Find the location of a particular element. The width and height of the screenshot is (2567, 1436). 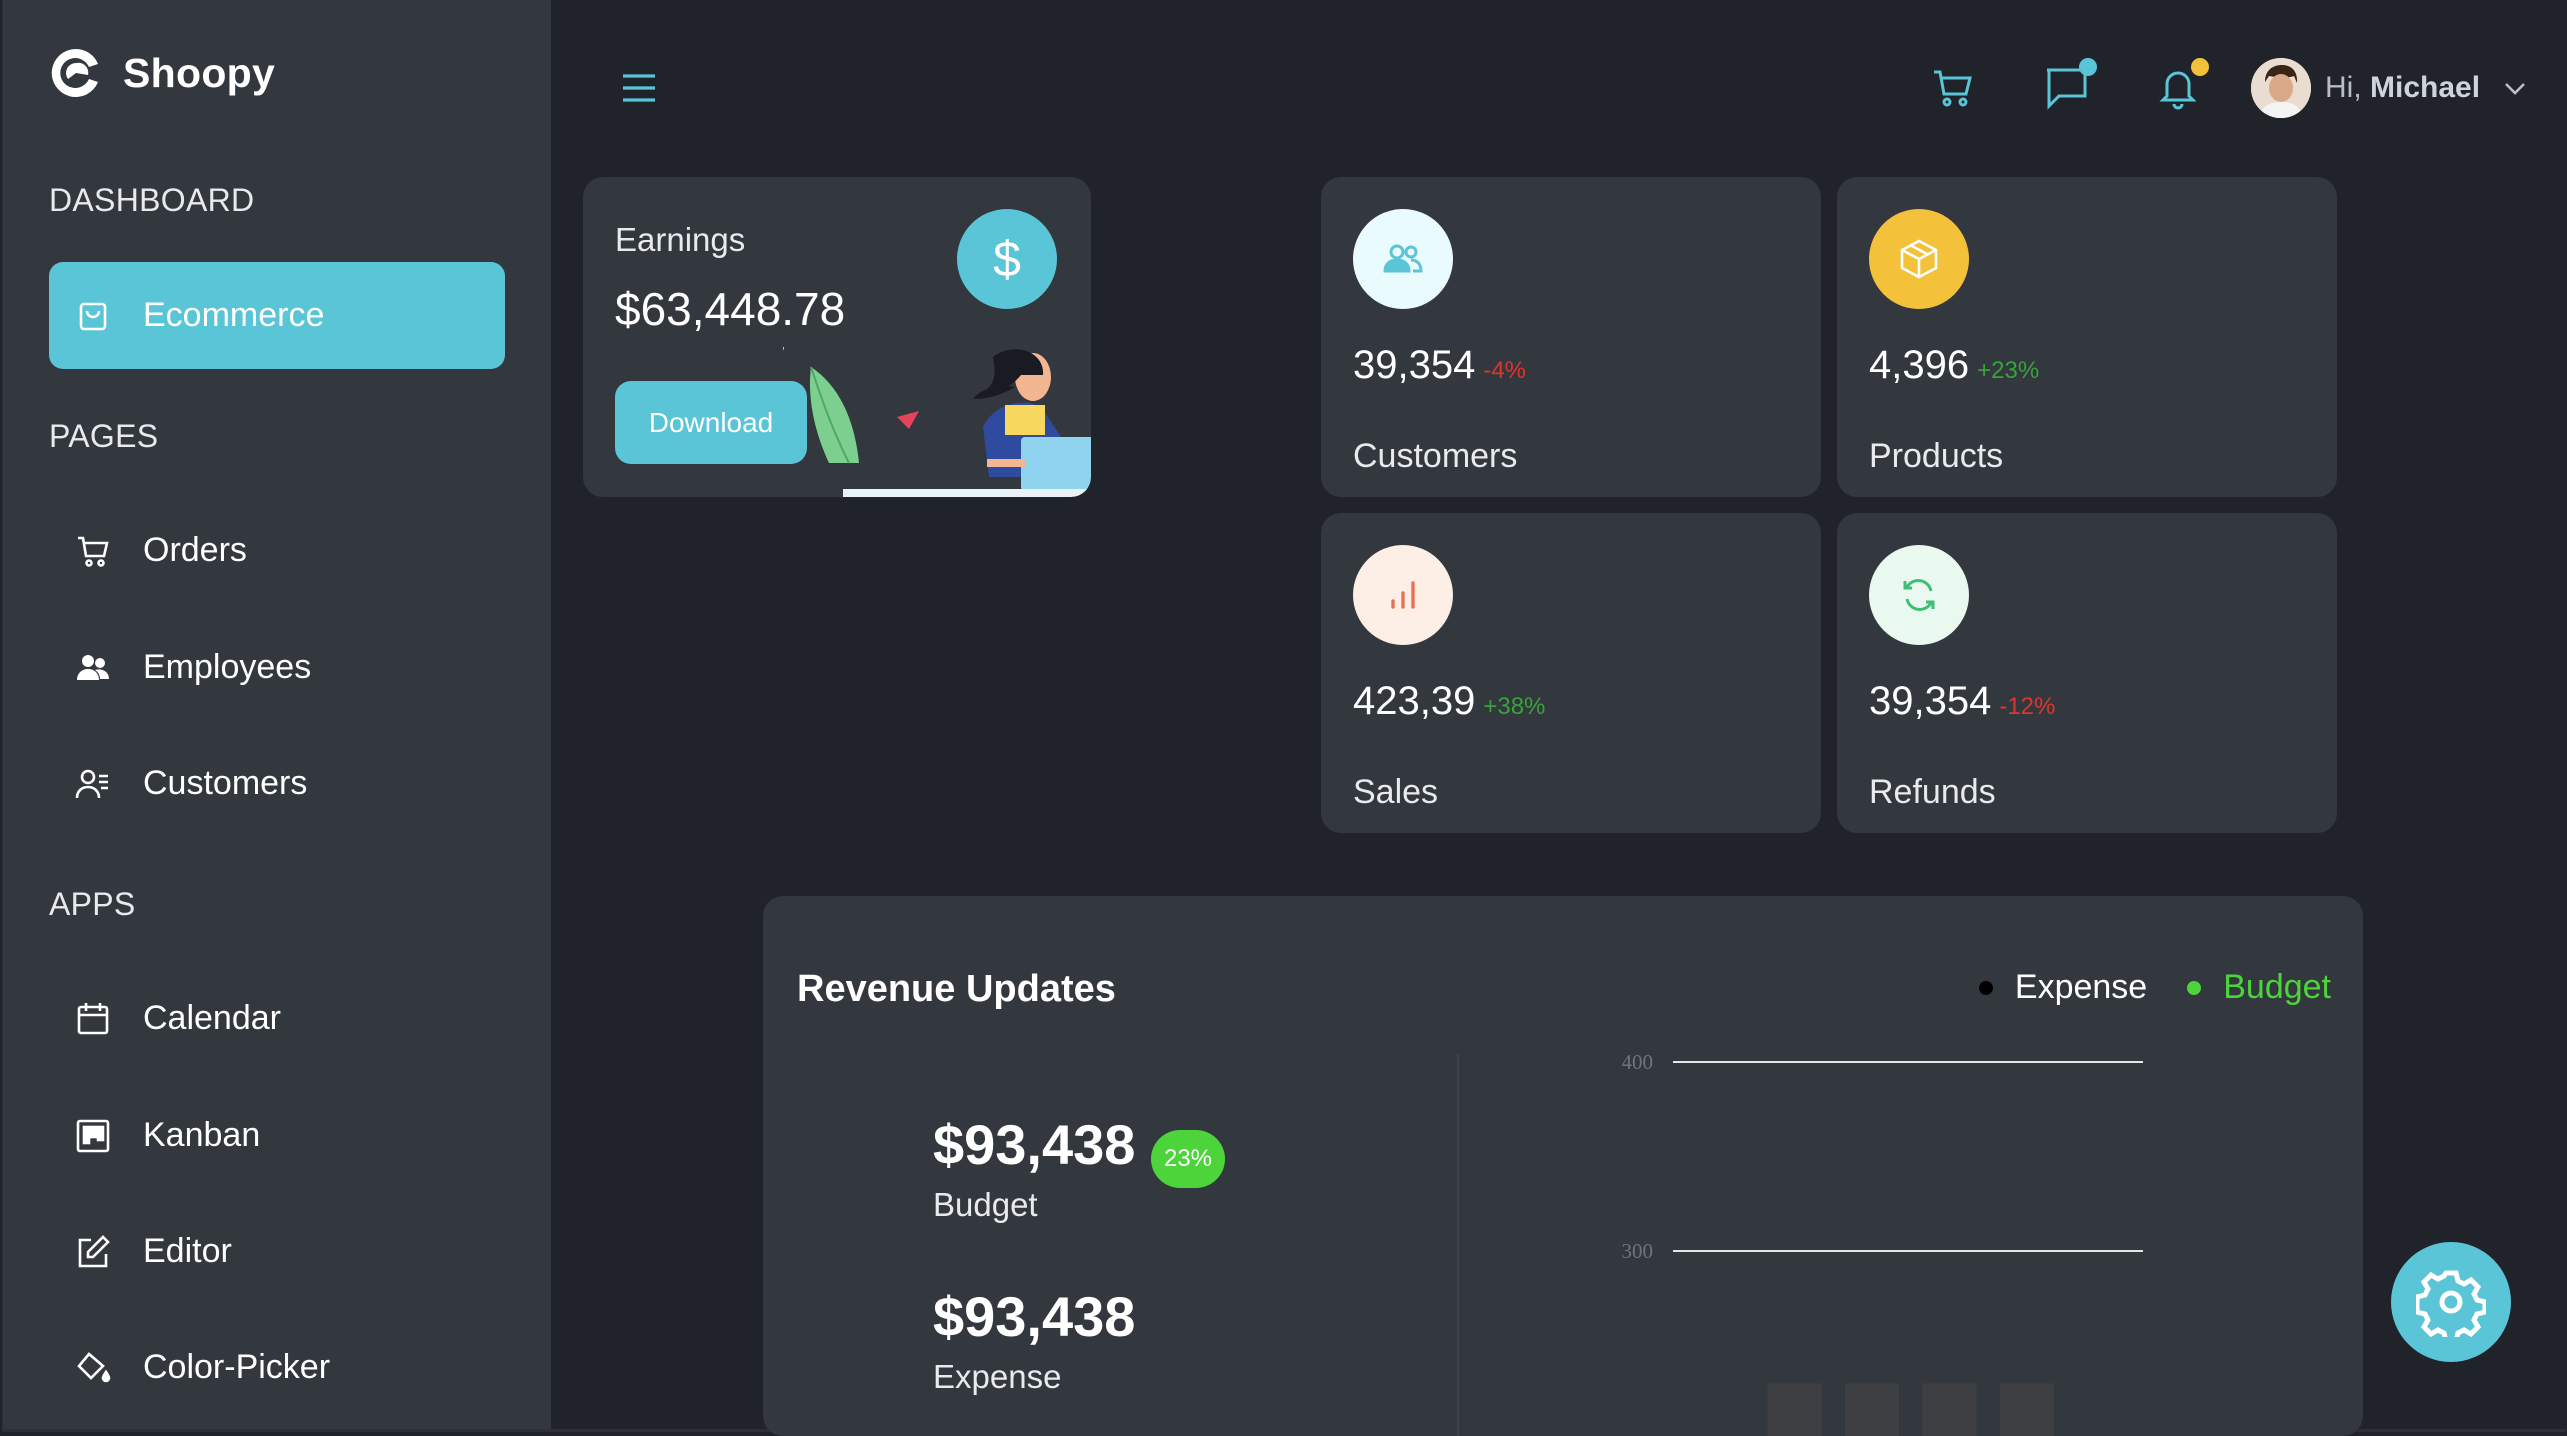

budget-change-badge: 23% is located at coordinates (1188, 1159).